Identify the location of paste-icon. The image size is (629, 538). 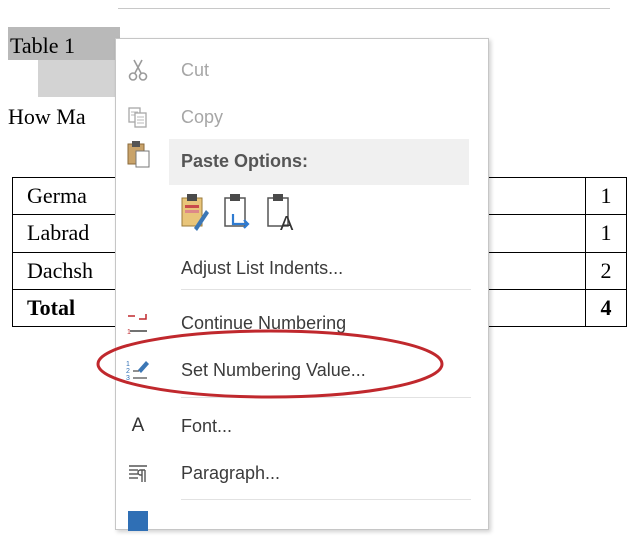
(139, 154).